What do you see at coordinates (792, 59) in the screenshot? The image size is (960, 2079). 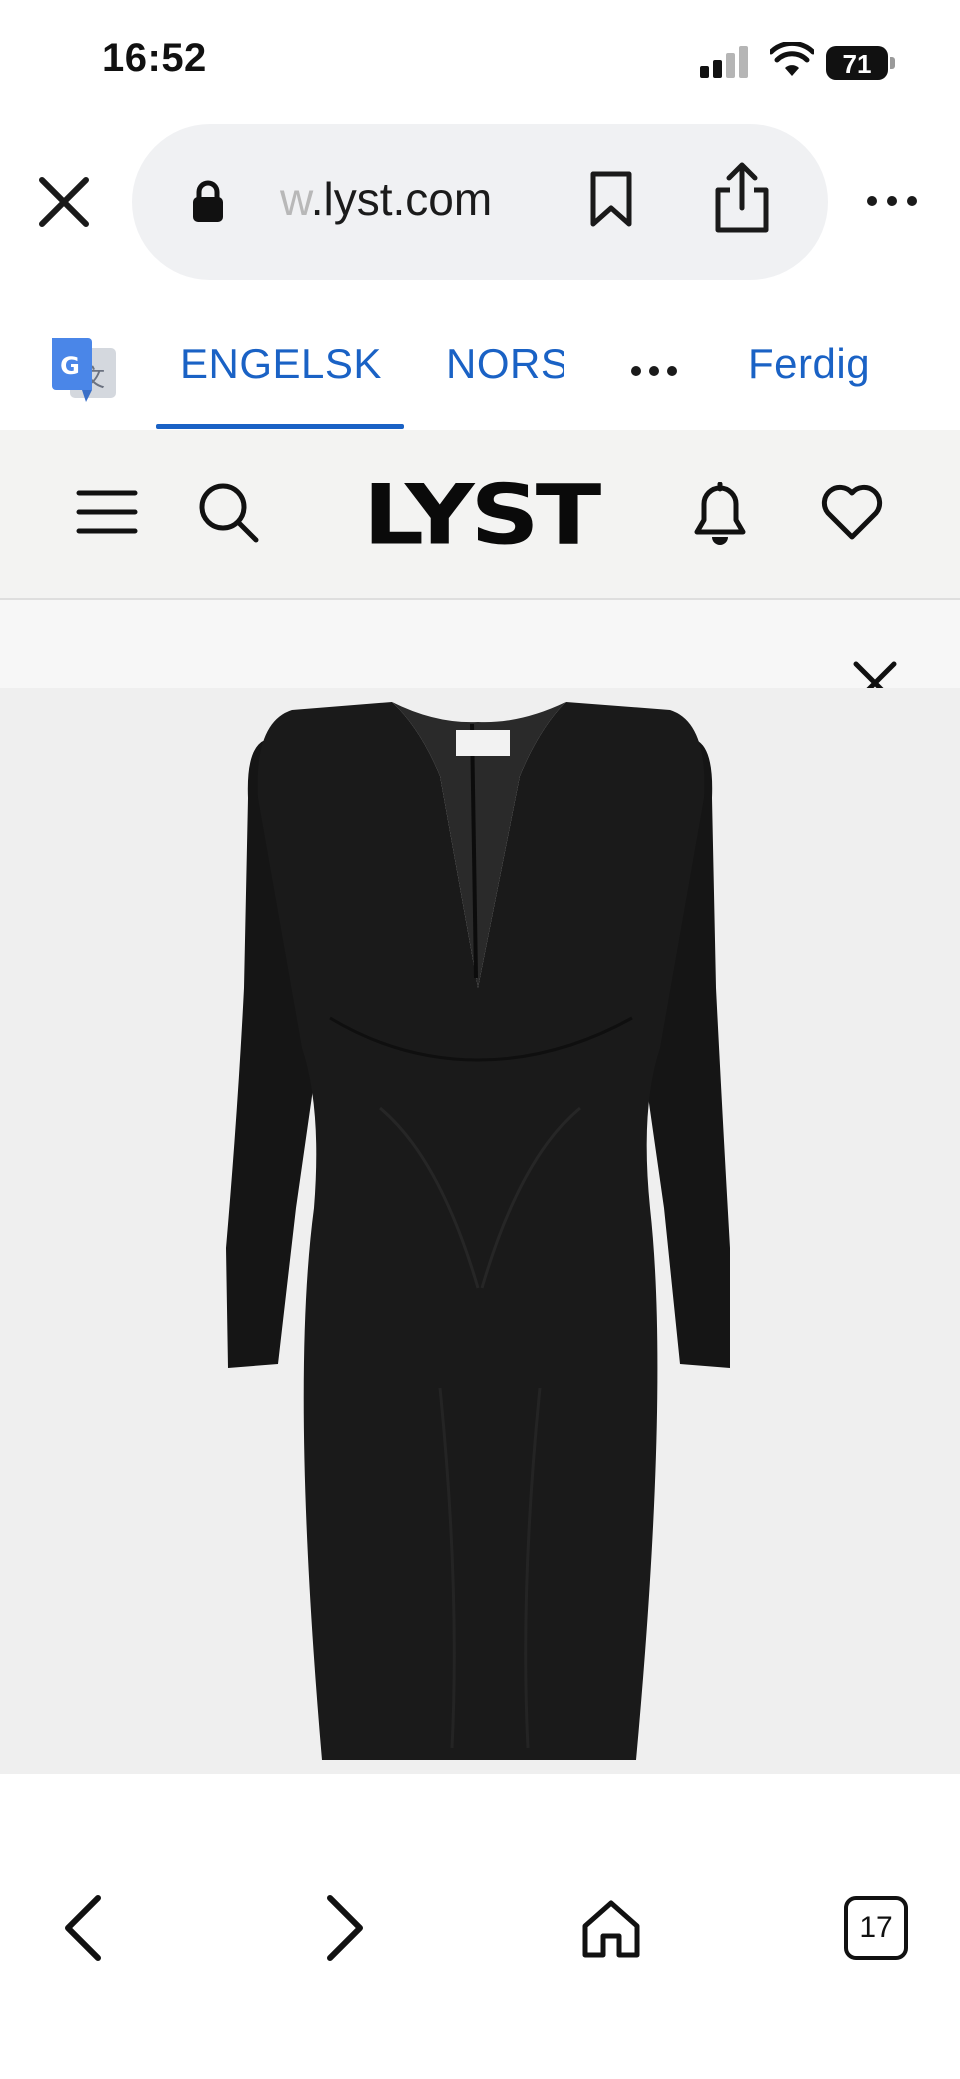 I see `wifi-icon` at bounding box center [792, 59].